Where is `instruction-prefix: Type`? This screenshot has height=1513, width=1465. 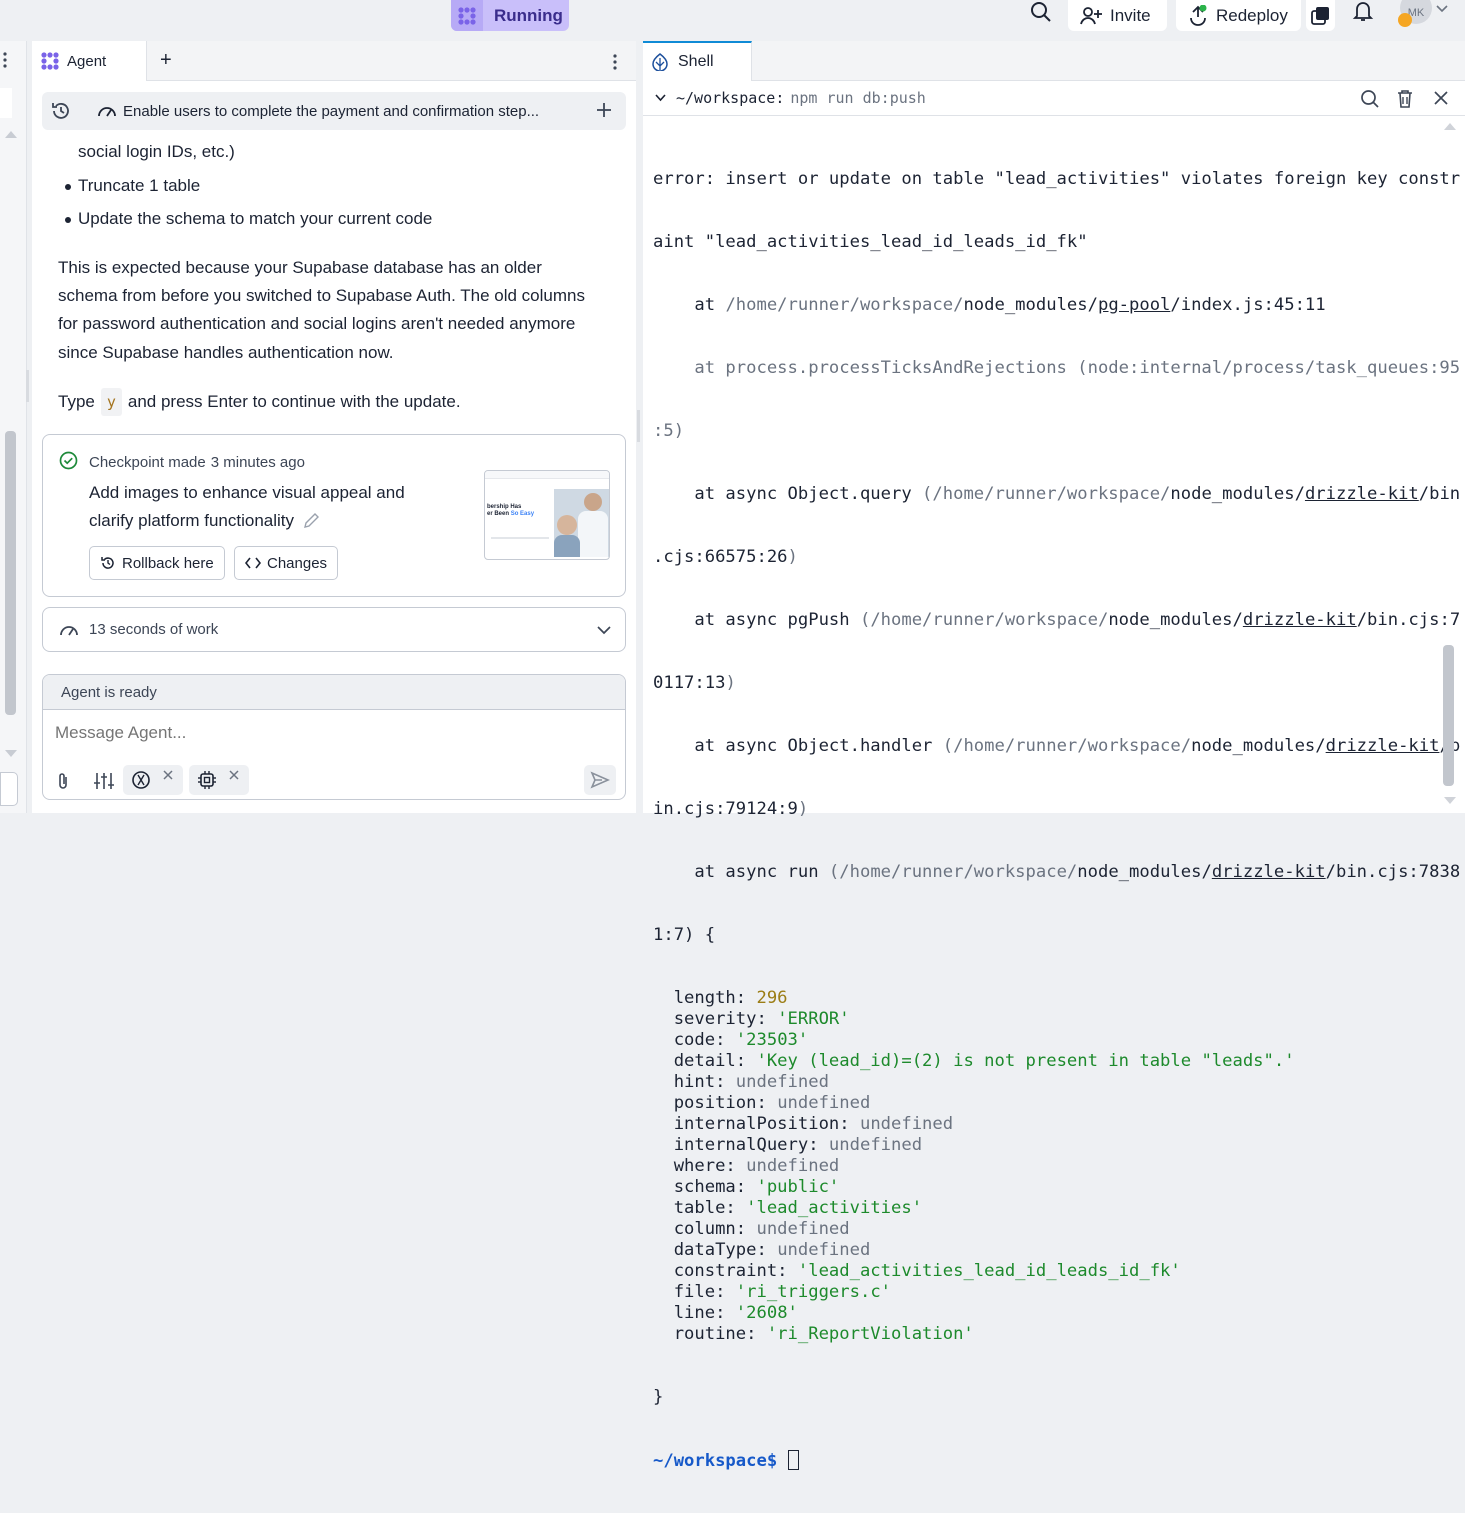
instruction-prefix: Type is located at coordinates (76, 401).